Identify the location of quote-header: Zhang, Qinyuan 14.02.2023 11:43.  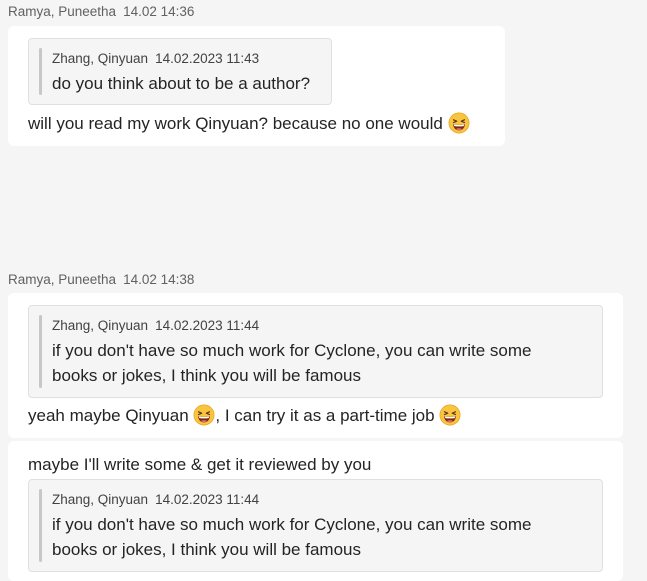
(155, 58).